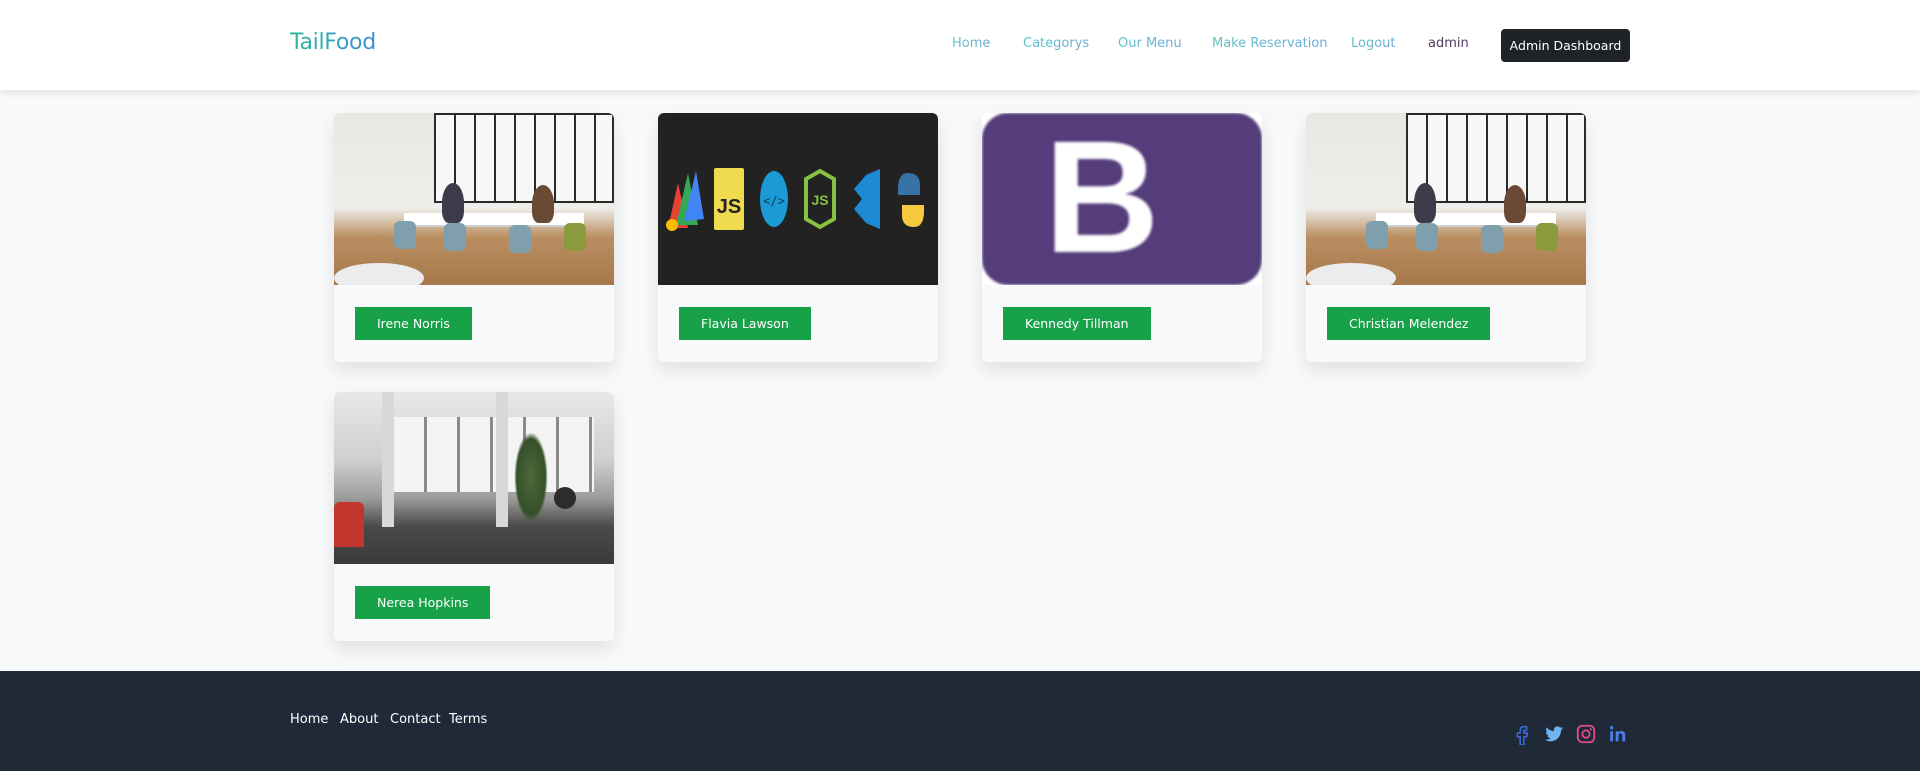 The width and height of the screenshot is (1920, 771). I want to click on code-icons-graphic: JS </> JS, so click(795, 199).